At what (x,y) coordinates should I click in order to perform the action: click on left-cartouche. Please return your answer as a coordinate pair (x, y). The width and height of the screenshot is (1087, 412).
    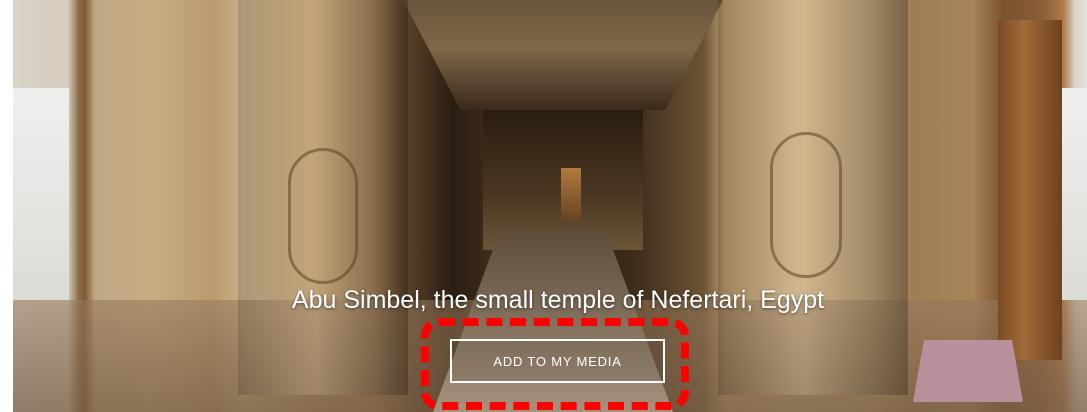
    Looking at the image, I should click on (323, 216).